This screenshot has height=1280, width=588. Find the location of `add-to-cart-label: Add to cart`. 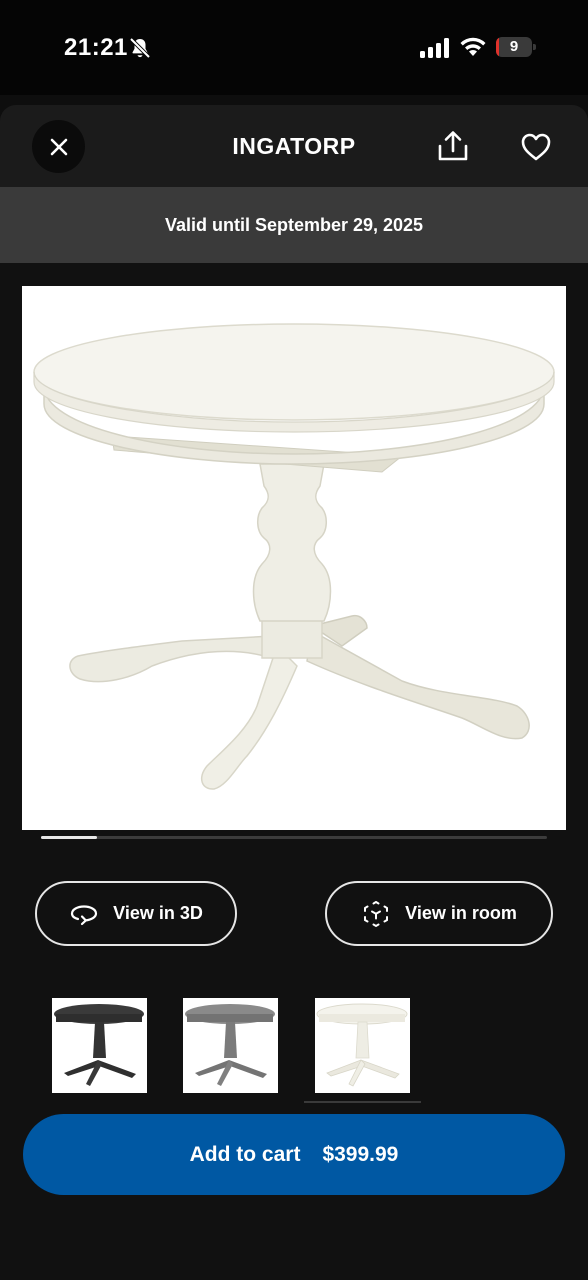

add-to-cart-label: Add to cart is located at coordinates (245, 1154).